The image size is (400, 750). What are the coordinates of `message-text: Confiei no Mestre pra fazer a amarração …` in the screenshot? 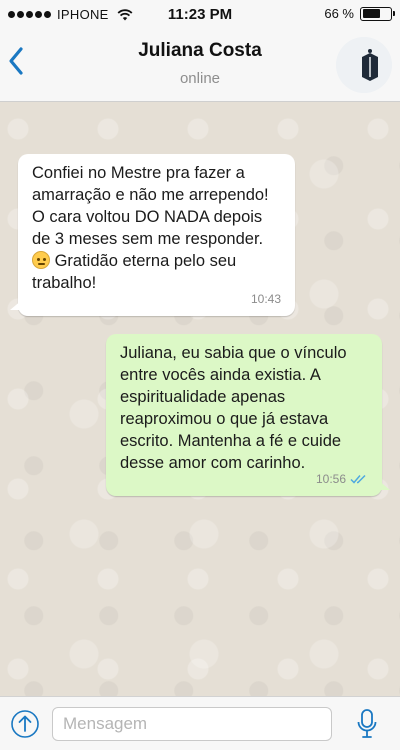 It's located at (156, 228).